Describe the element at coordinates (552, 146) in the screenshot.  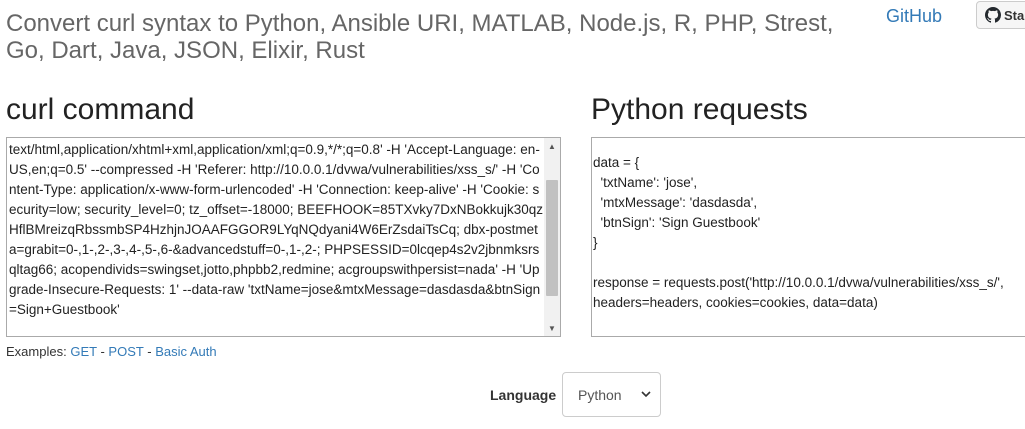
I see `scroll-up-arrow-icon: ▲` at that location.